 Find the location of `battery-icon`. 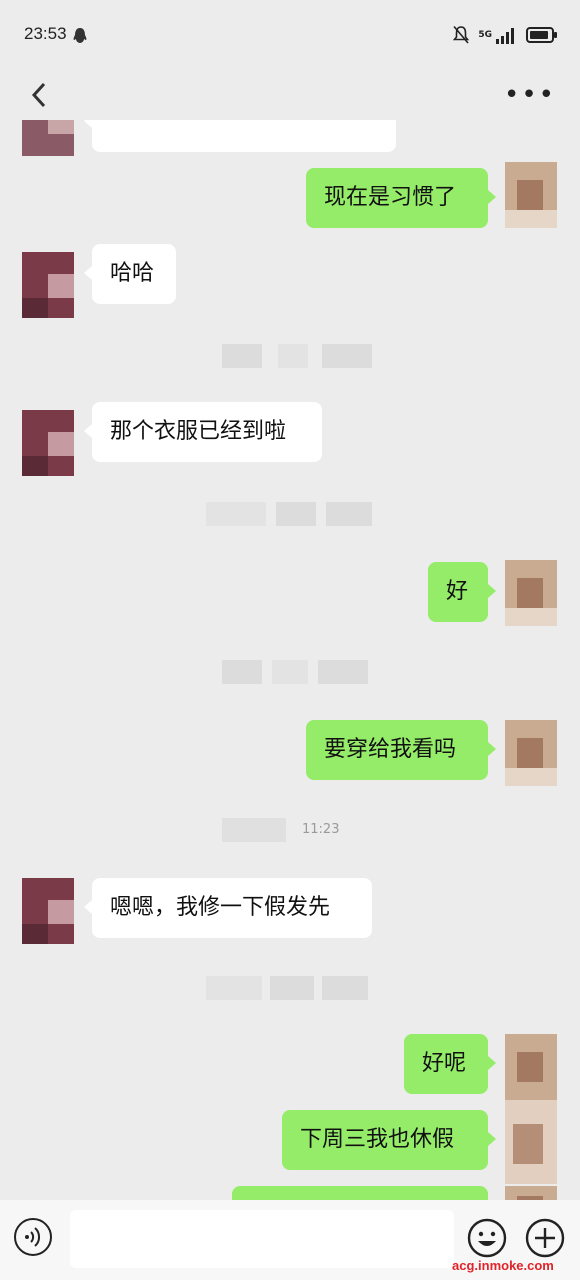

battery-icon is located at coordinates (541, 35).